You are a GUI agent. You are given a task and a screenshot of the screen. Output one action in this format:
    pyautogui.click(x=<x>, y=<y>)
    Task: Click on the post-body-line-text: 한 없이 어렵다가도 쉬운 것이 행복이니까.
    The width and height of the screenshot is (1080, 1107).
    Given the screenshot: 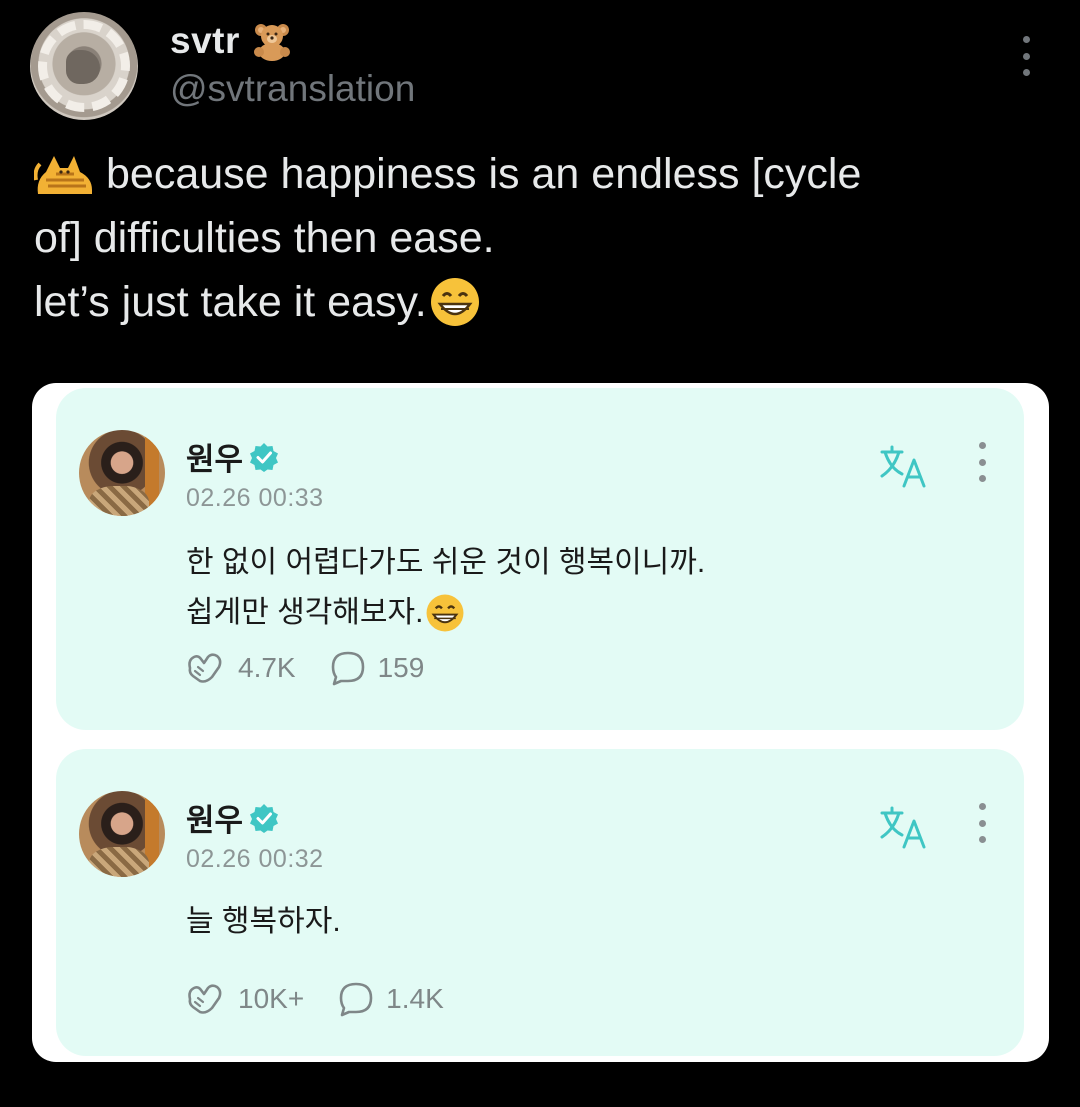 What is the action you would take?
    pyautogui.click(x=446, y=562)
    